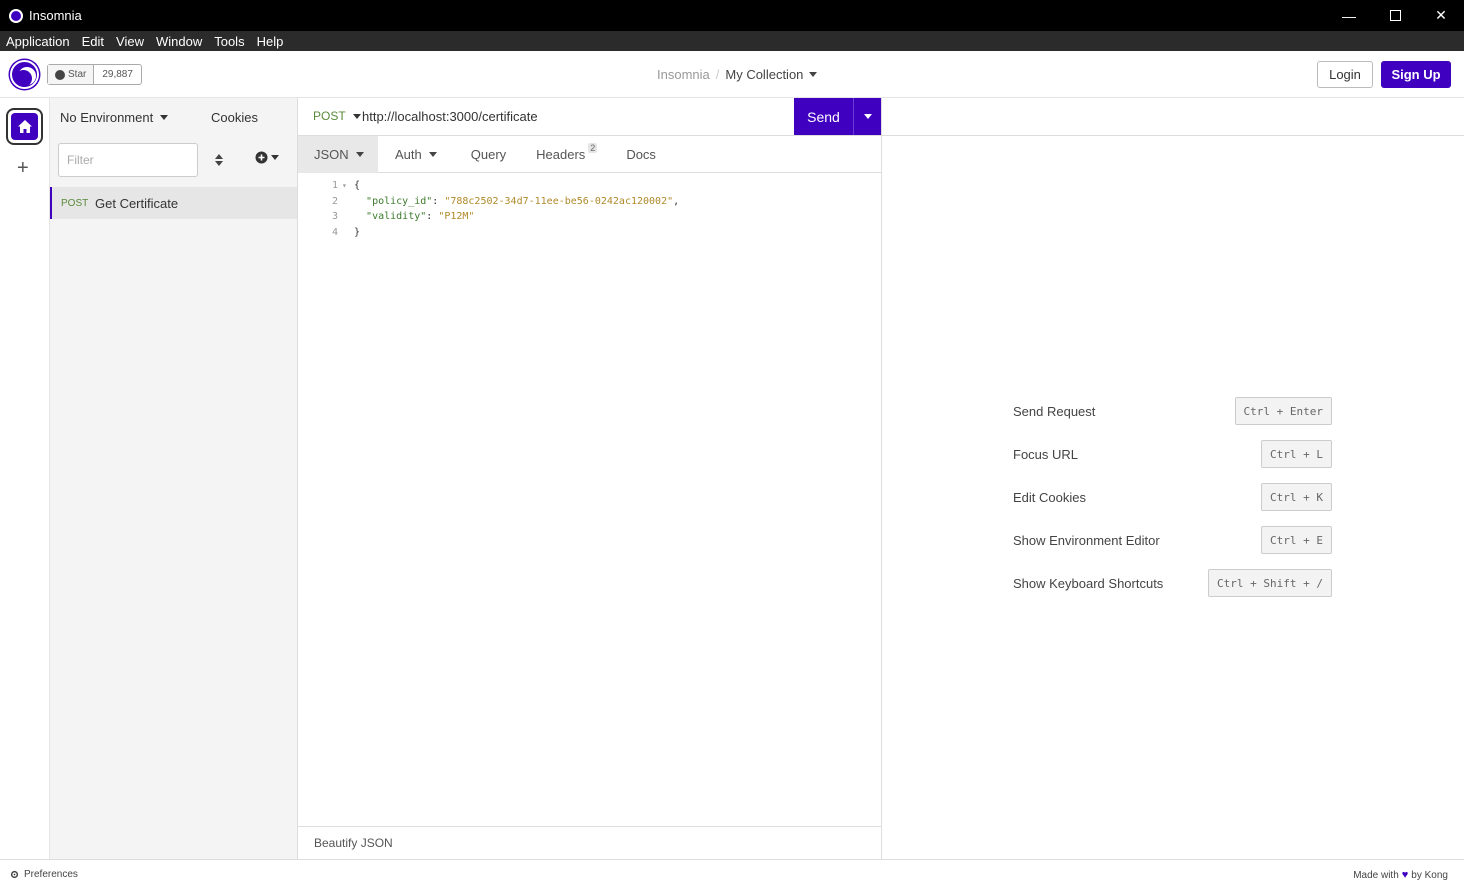 The height and width of the screenshot is (889, 1464). What do you see at coordinates (823, 116) in the screenshot?
I see `send-button: Send` at bounding box center [823, 116].